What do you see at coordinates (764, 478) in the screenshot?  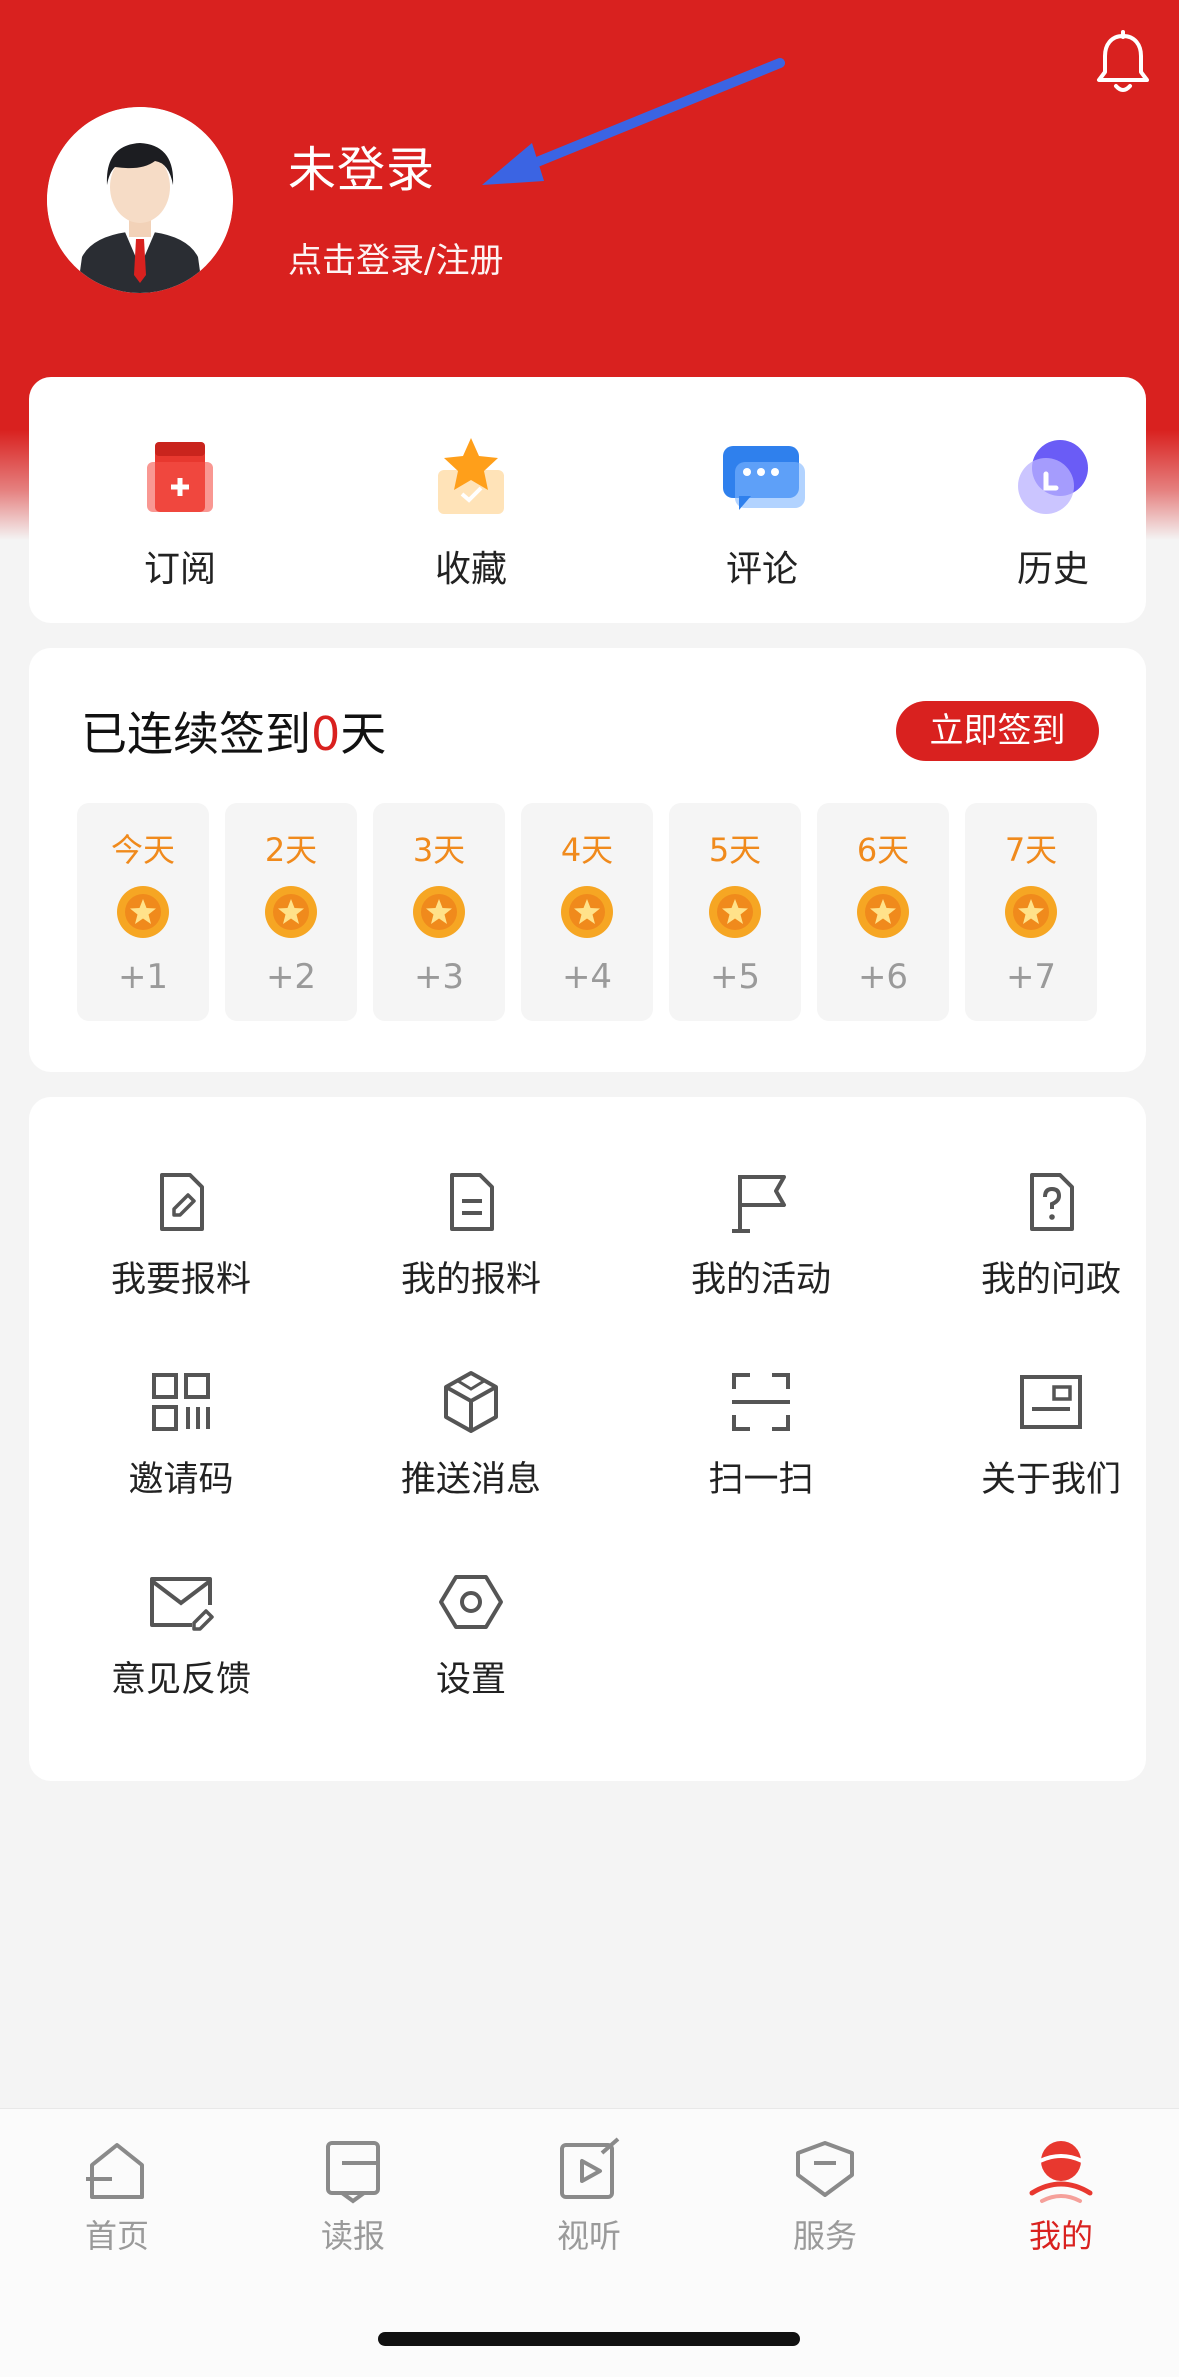 I see `comment-bubble-icon` at bounding box center [764, 478].